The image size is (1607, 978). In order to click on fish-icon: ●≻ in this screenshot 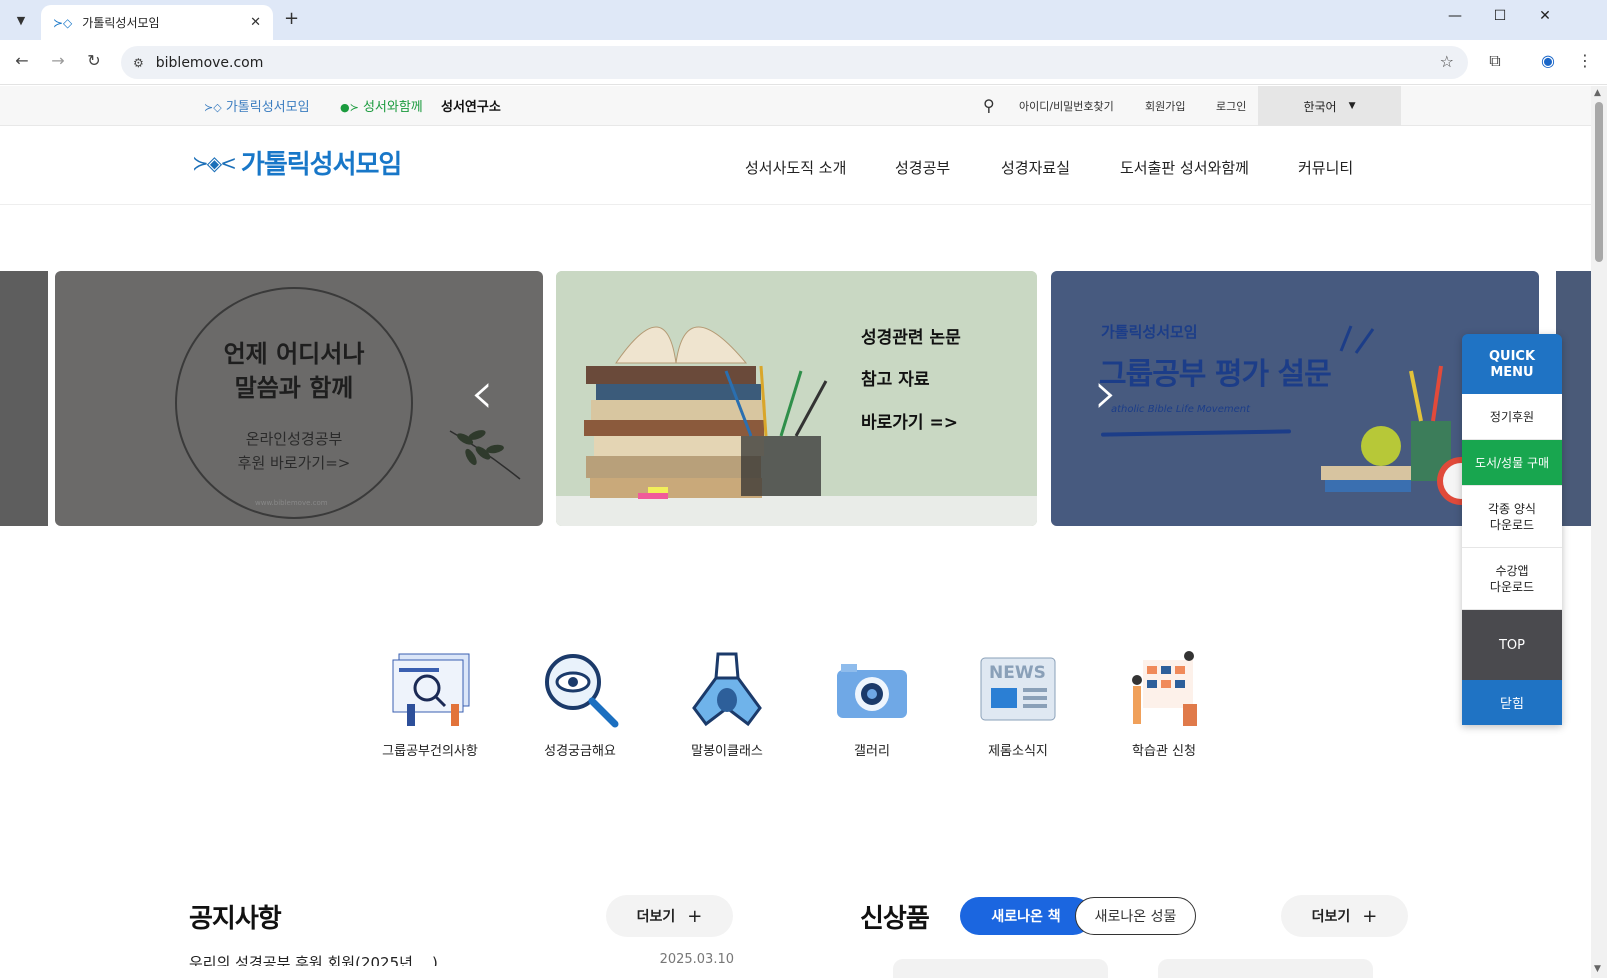, I will do `click(349, 107)`.